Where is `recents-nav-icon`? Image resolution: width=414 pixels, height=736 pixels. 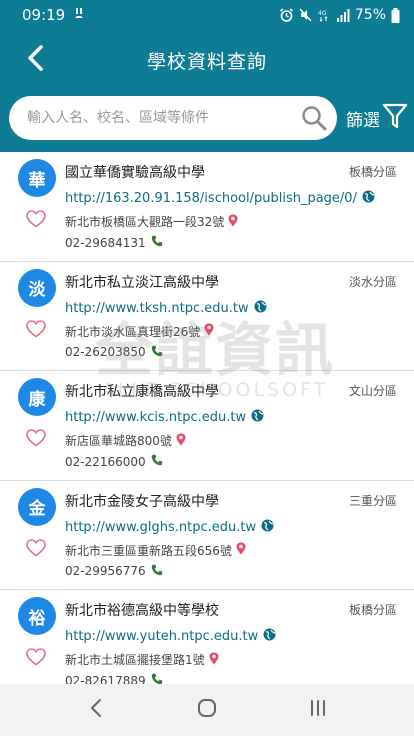
recents-nav-icon is located at coordinates (318, 710).